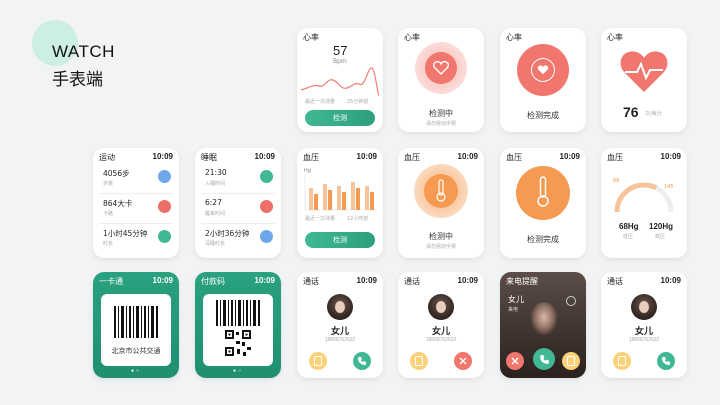 The width and height of the screenshot is (720, 405). What do you see at coordinates (631, 112) in the screenshot?
I see `heart-rate-value: 76` at bounding box center [631, 112].